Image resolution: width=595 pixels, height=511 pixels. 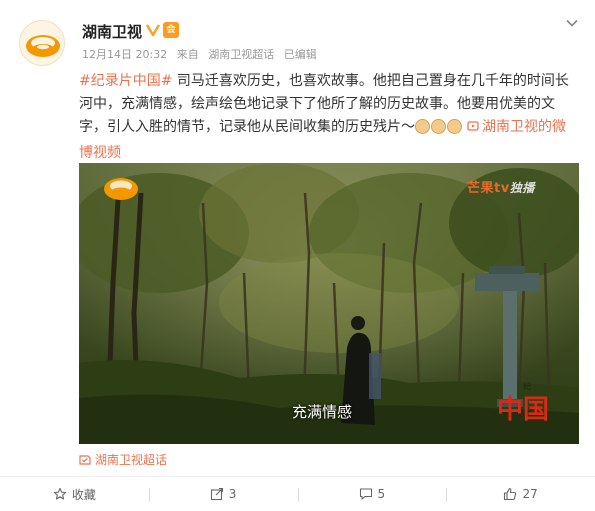 I want to click on emoji-group, so click(x=439, y=130).